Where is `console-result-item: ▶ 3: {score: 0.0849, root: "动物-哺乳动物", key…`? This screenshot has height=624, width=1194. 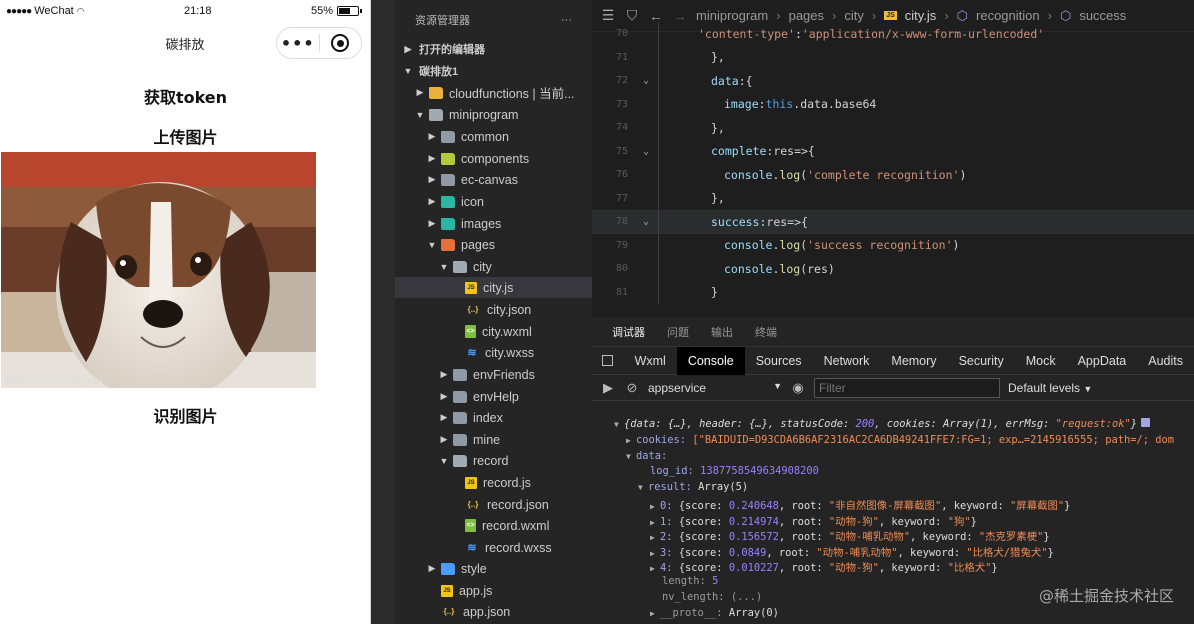
console-result-item: ▶ 3: {score: 0.0849, root: "动物-哺乳动物", key… is located at coordinates (893, 552).